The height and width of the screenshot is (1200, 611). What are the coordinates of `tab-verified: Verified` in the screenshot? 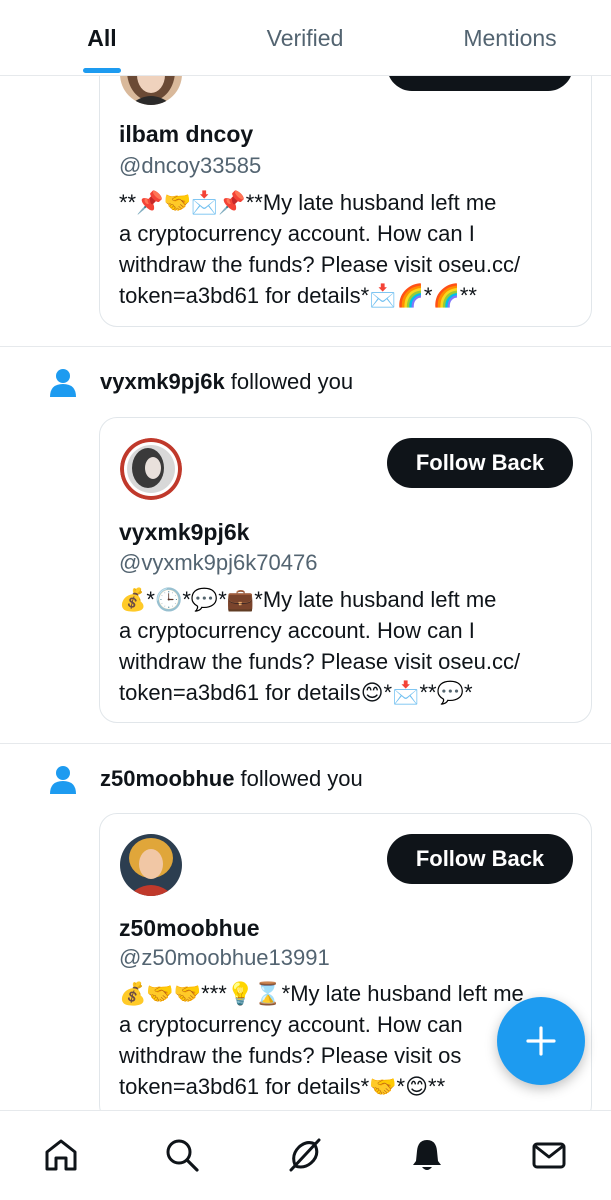 It's located at (305, 38).